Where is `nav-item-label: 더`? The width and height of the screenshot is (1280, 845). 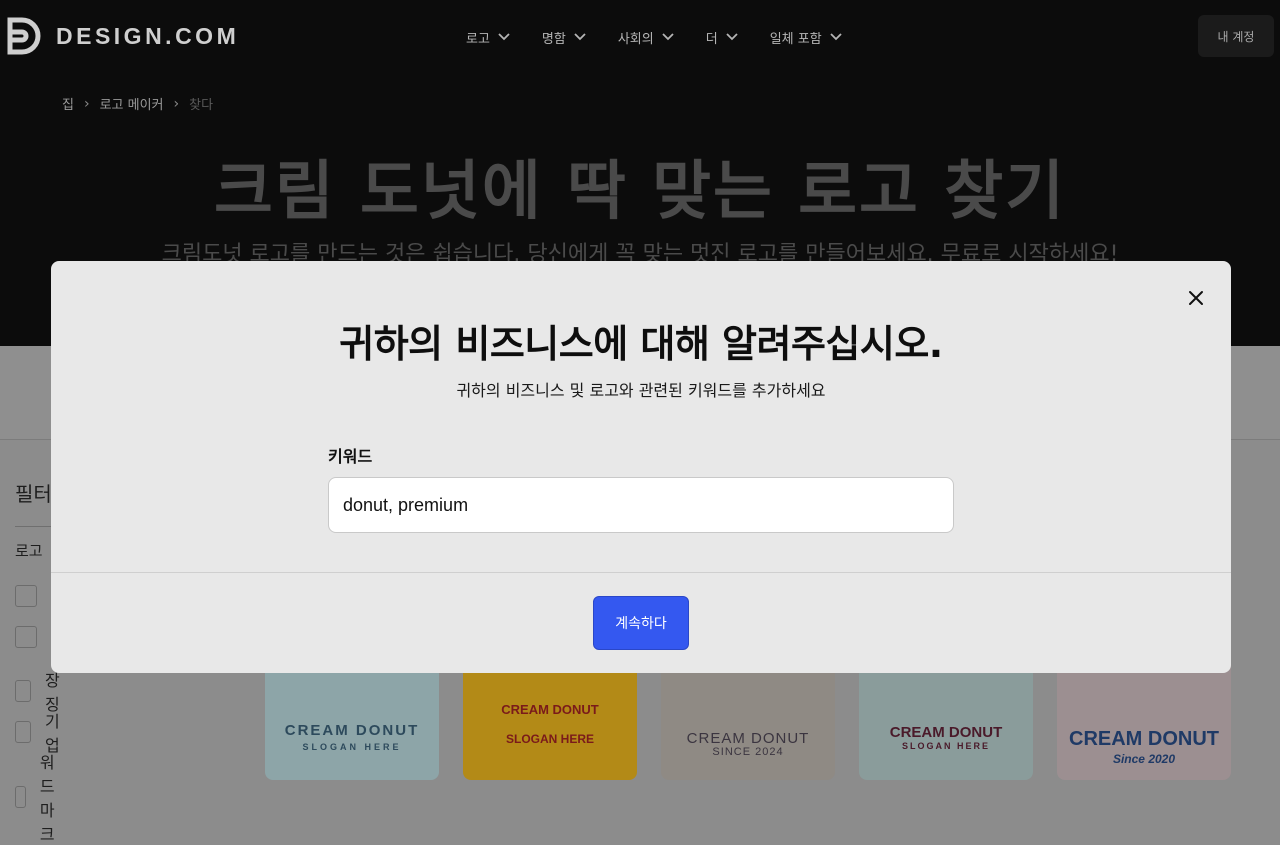 nav-item-label: 더 is located at coordinates (711, 39).